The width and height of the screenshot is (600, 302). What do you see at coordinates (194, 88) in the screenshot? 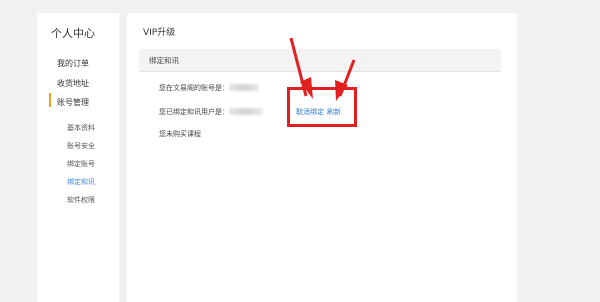
I see `account-label: 您在文易阁的账号是：` at bounding box center [194, 88].